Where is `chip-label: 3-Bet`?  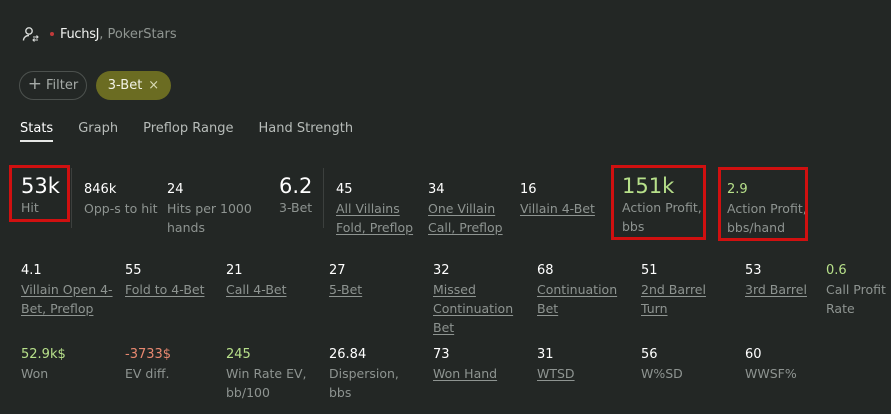 chip-label: 3-Bet is located at coordinates (125, 85).